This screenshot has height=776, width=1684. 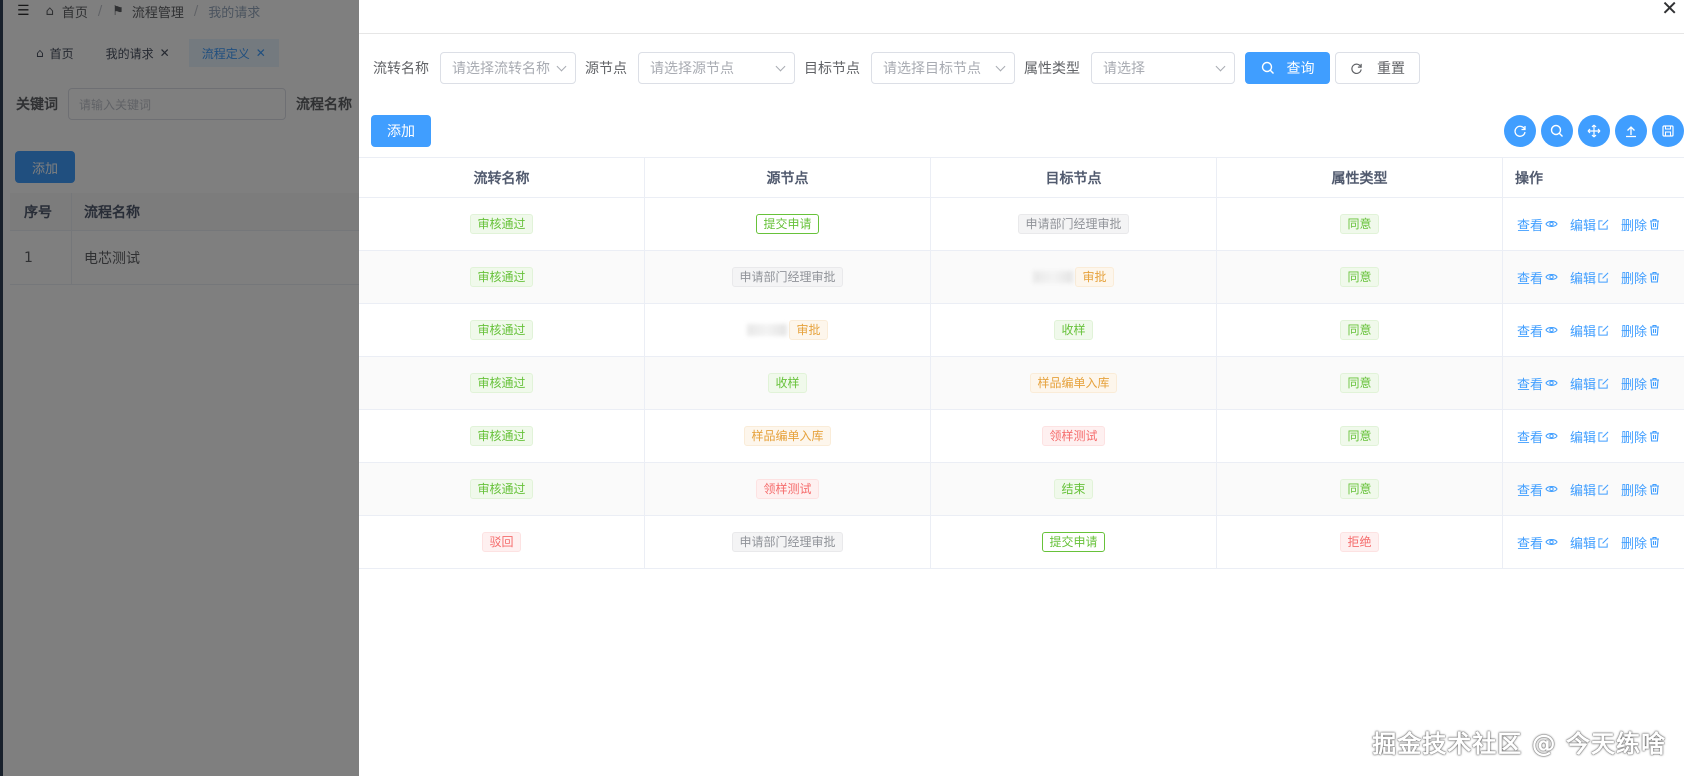 I want to click on edit-icon, so click(x=1603, y=224).